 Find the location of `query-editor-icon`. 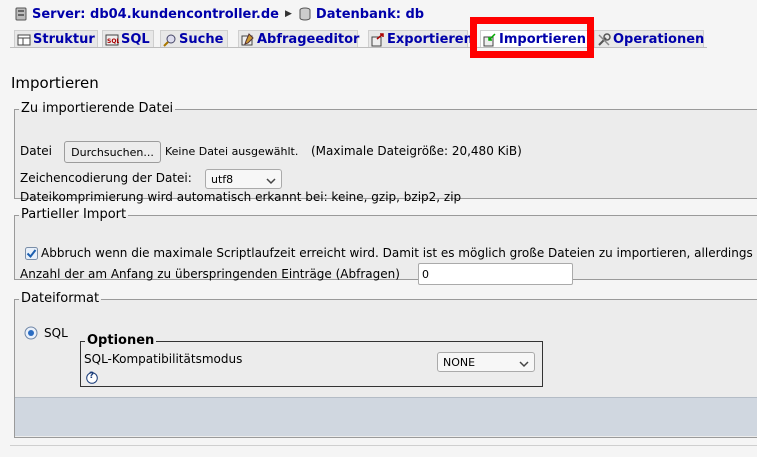

query-editor-icon is located at coordinates (248, 39).